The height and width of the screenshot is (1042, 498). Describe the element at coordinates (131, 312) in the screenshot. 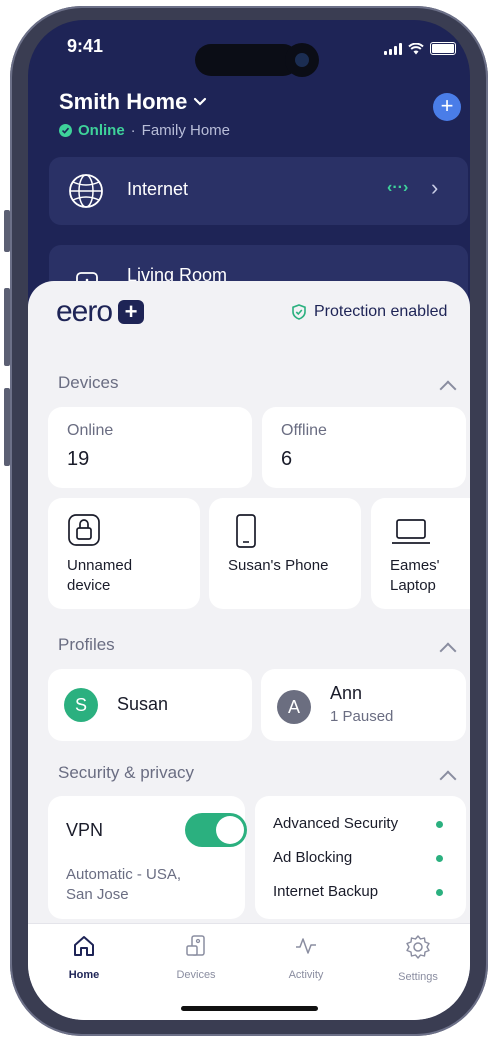

I see `brand-plus-badge: +` at that location.